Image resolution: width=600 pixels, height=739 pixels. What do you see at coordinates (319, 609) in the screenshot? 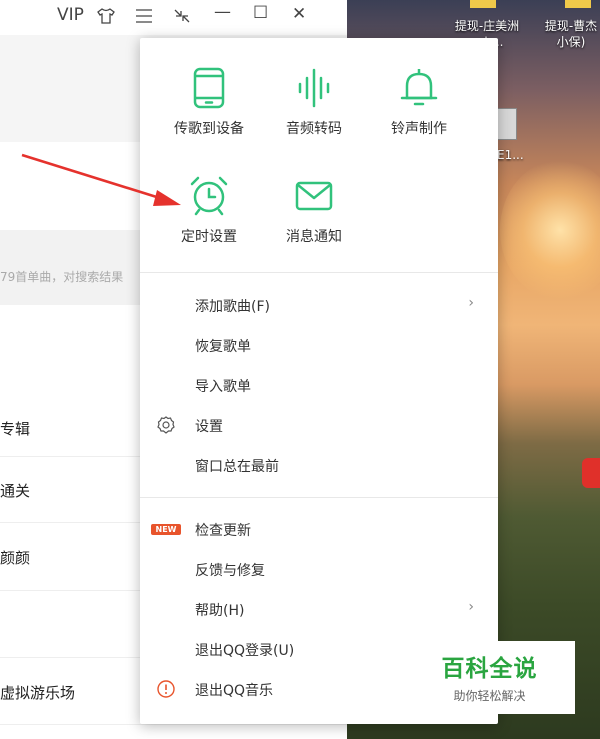
I see `menu-item-help: 帮助(H) ›` at bounding box center [319, 609].